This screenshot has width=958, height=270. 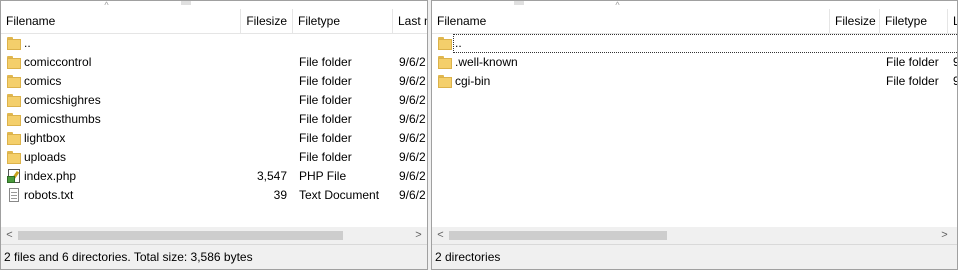 I want to click on php-file-icon, so click(x=14, y=176).